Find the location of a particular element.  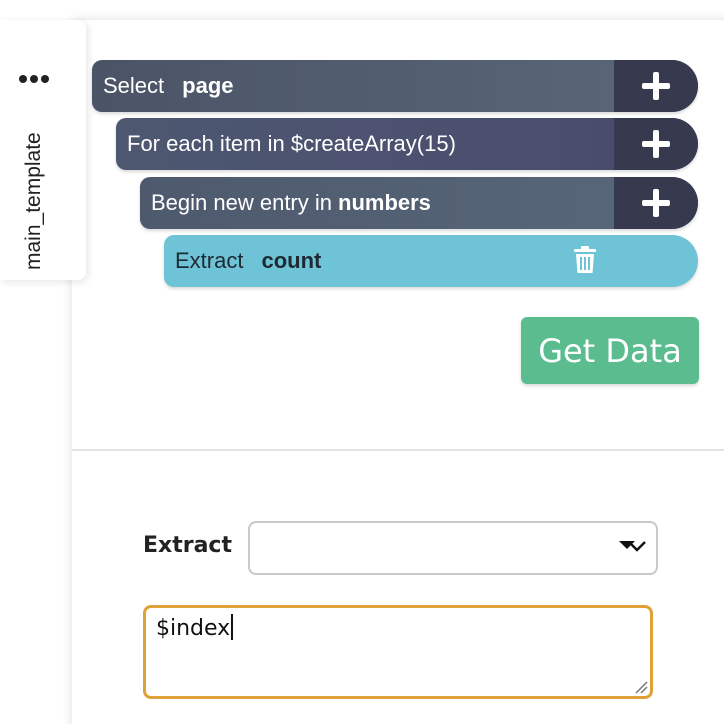

textarea-value: $index is located at coordinates (193, 628).